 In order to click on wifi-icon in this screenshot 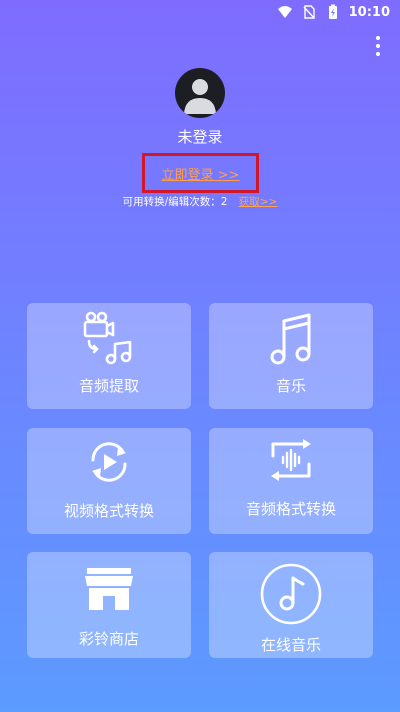, I will do `click(284, 12)`.